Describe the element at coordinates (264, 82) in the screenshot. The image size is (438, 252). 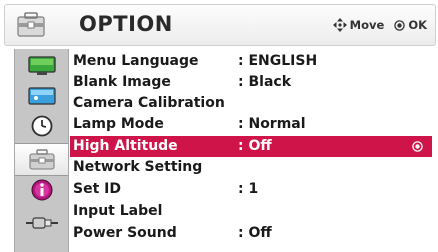
I see `menu-item-value: : Black` at that location.